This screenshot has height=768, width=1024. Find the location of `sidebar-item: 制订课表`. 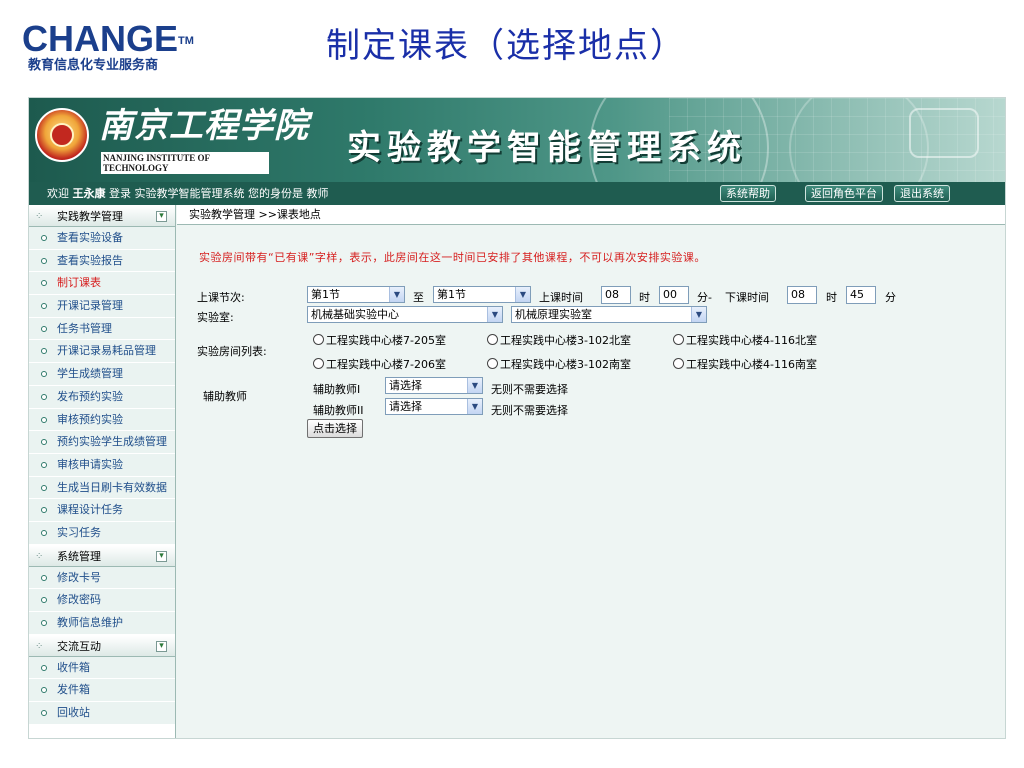

sidebar-item: 制订课表 is located at coordinates (102, 284).